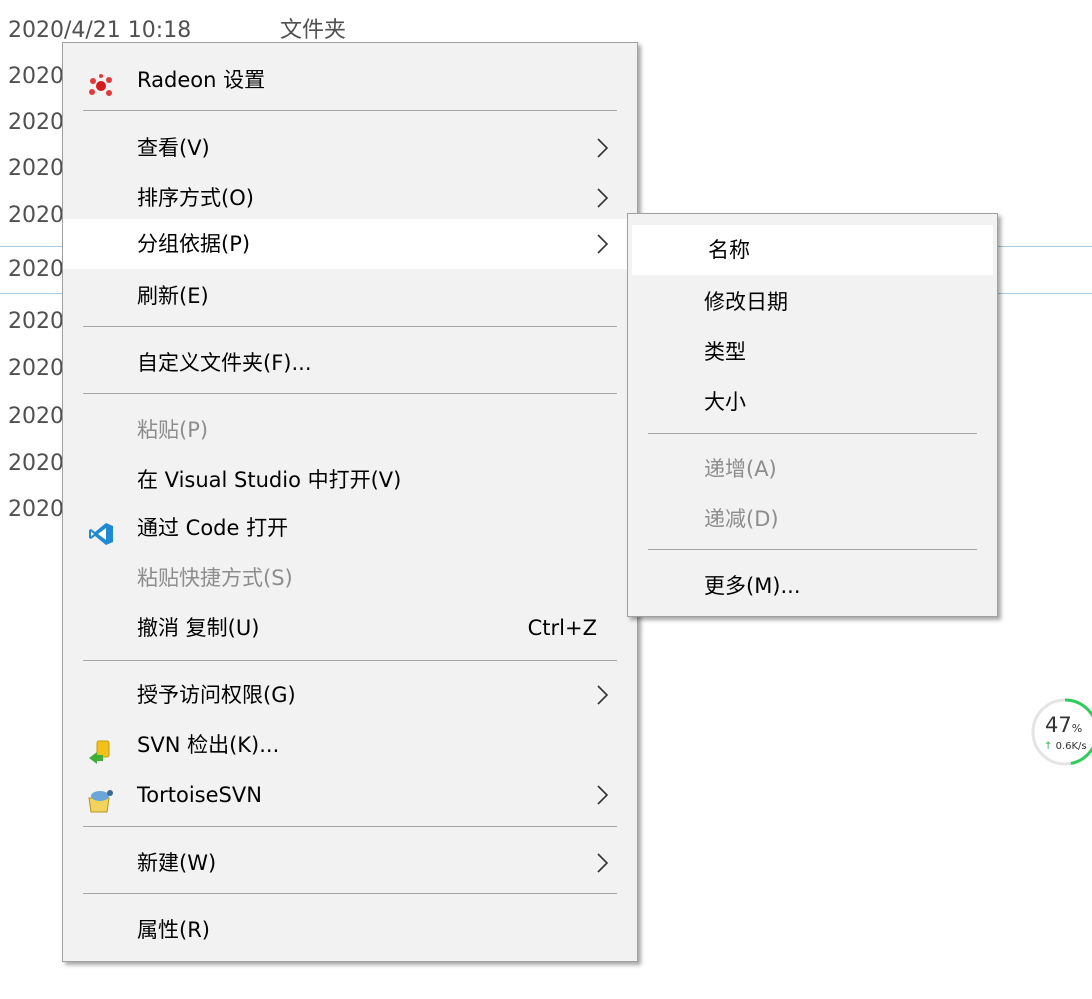  What do you see at coordinates (101, 530) in the screenshot?
I see `vscode-icon` at bounding box center [101, 530].